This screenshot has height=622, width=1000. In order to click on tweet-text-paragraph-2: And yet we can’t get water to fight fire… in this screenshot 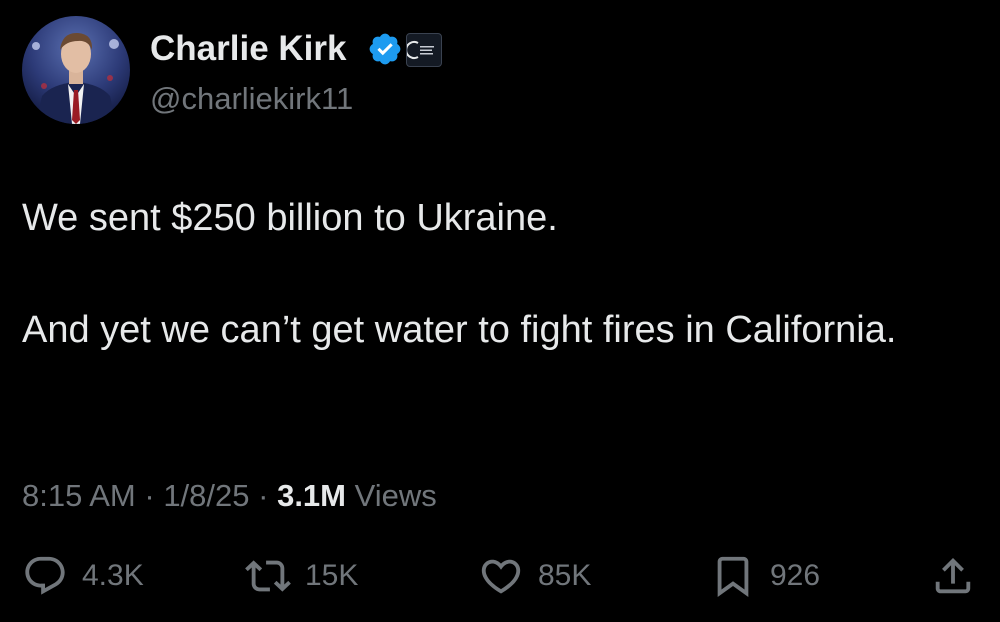, I will do `click(459, 330)`.